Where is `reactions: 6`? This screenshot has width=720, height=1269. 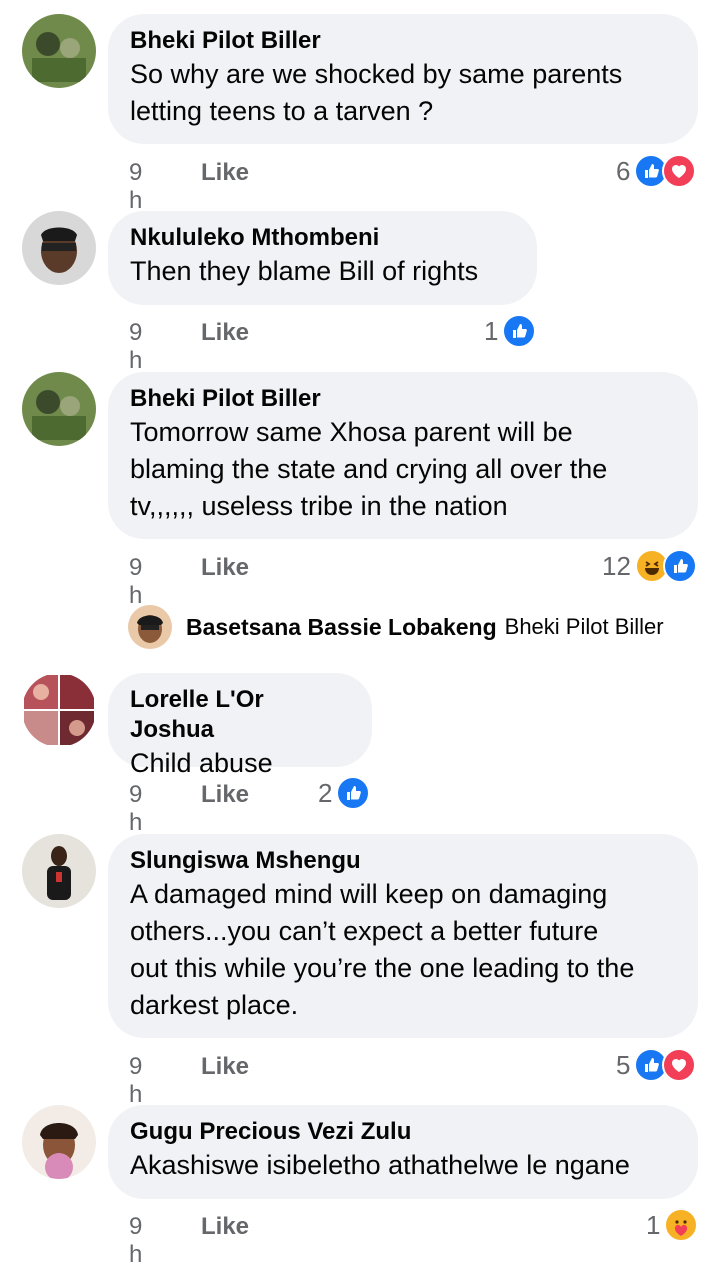
reactions: 6 is located at coordinates (656, 171).